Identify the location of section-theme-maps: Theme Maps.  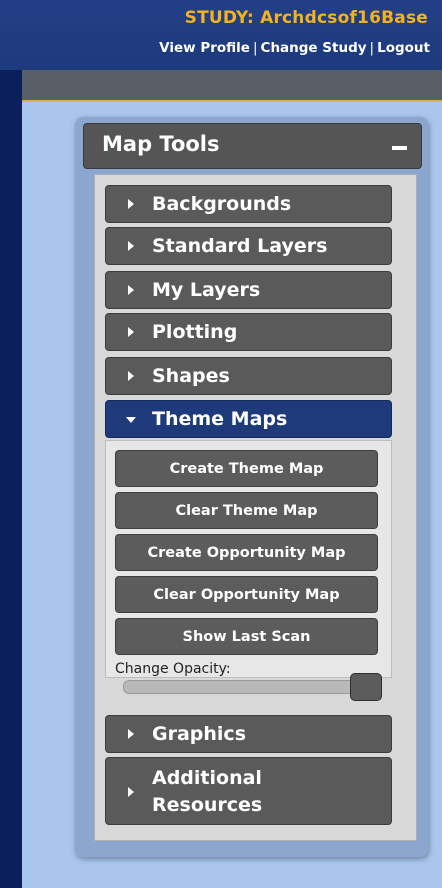
(248, 419).